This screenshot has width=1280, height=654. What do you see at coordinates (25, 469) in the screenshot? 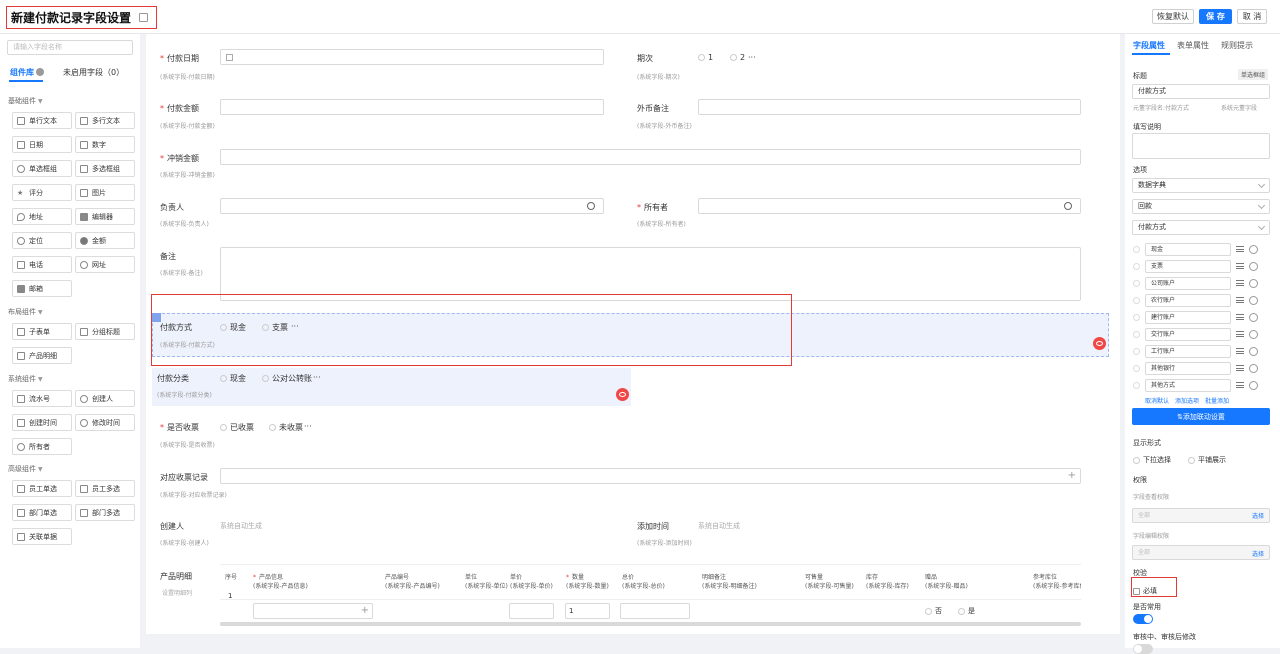
I see `group-title-advanced: 高级组件 ▼` at bounding box center [25, 469].